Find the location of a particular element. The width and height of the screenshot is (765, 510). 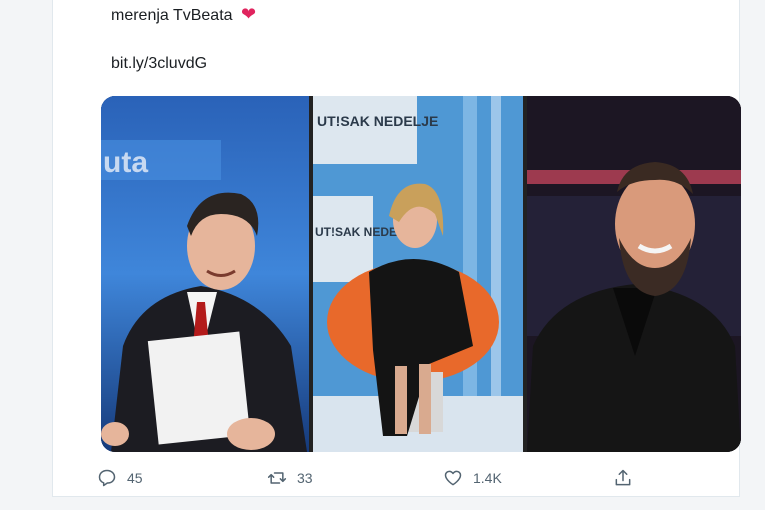

like-count: 1.4K is located at coordinates (487, 478).